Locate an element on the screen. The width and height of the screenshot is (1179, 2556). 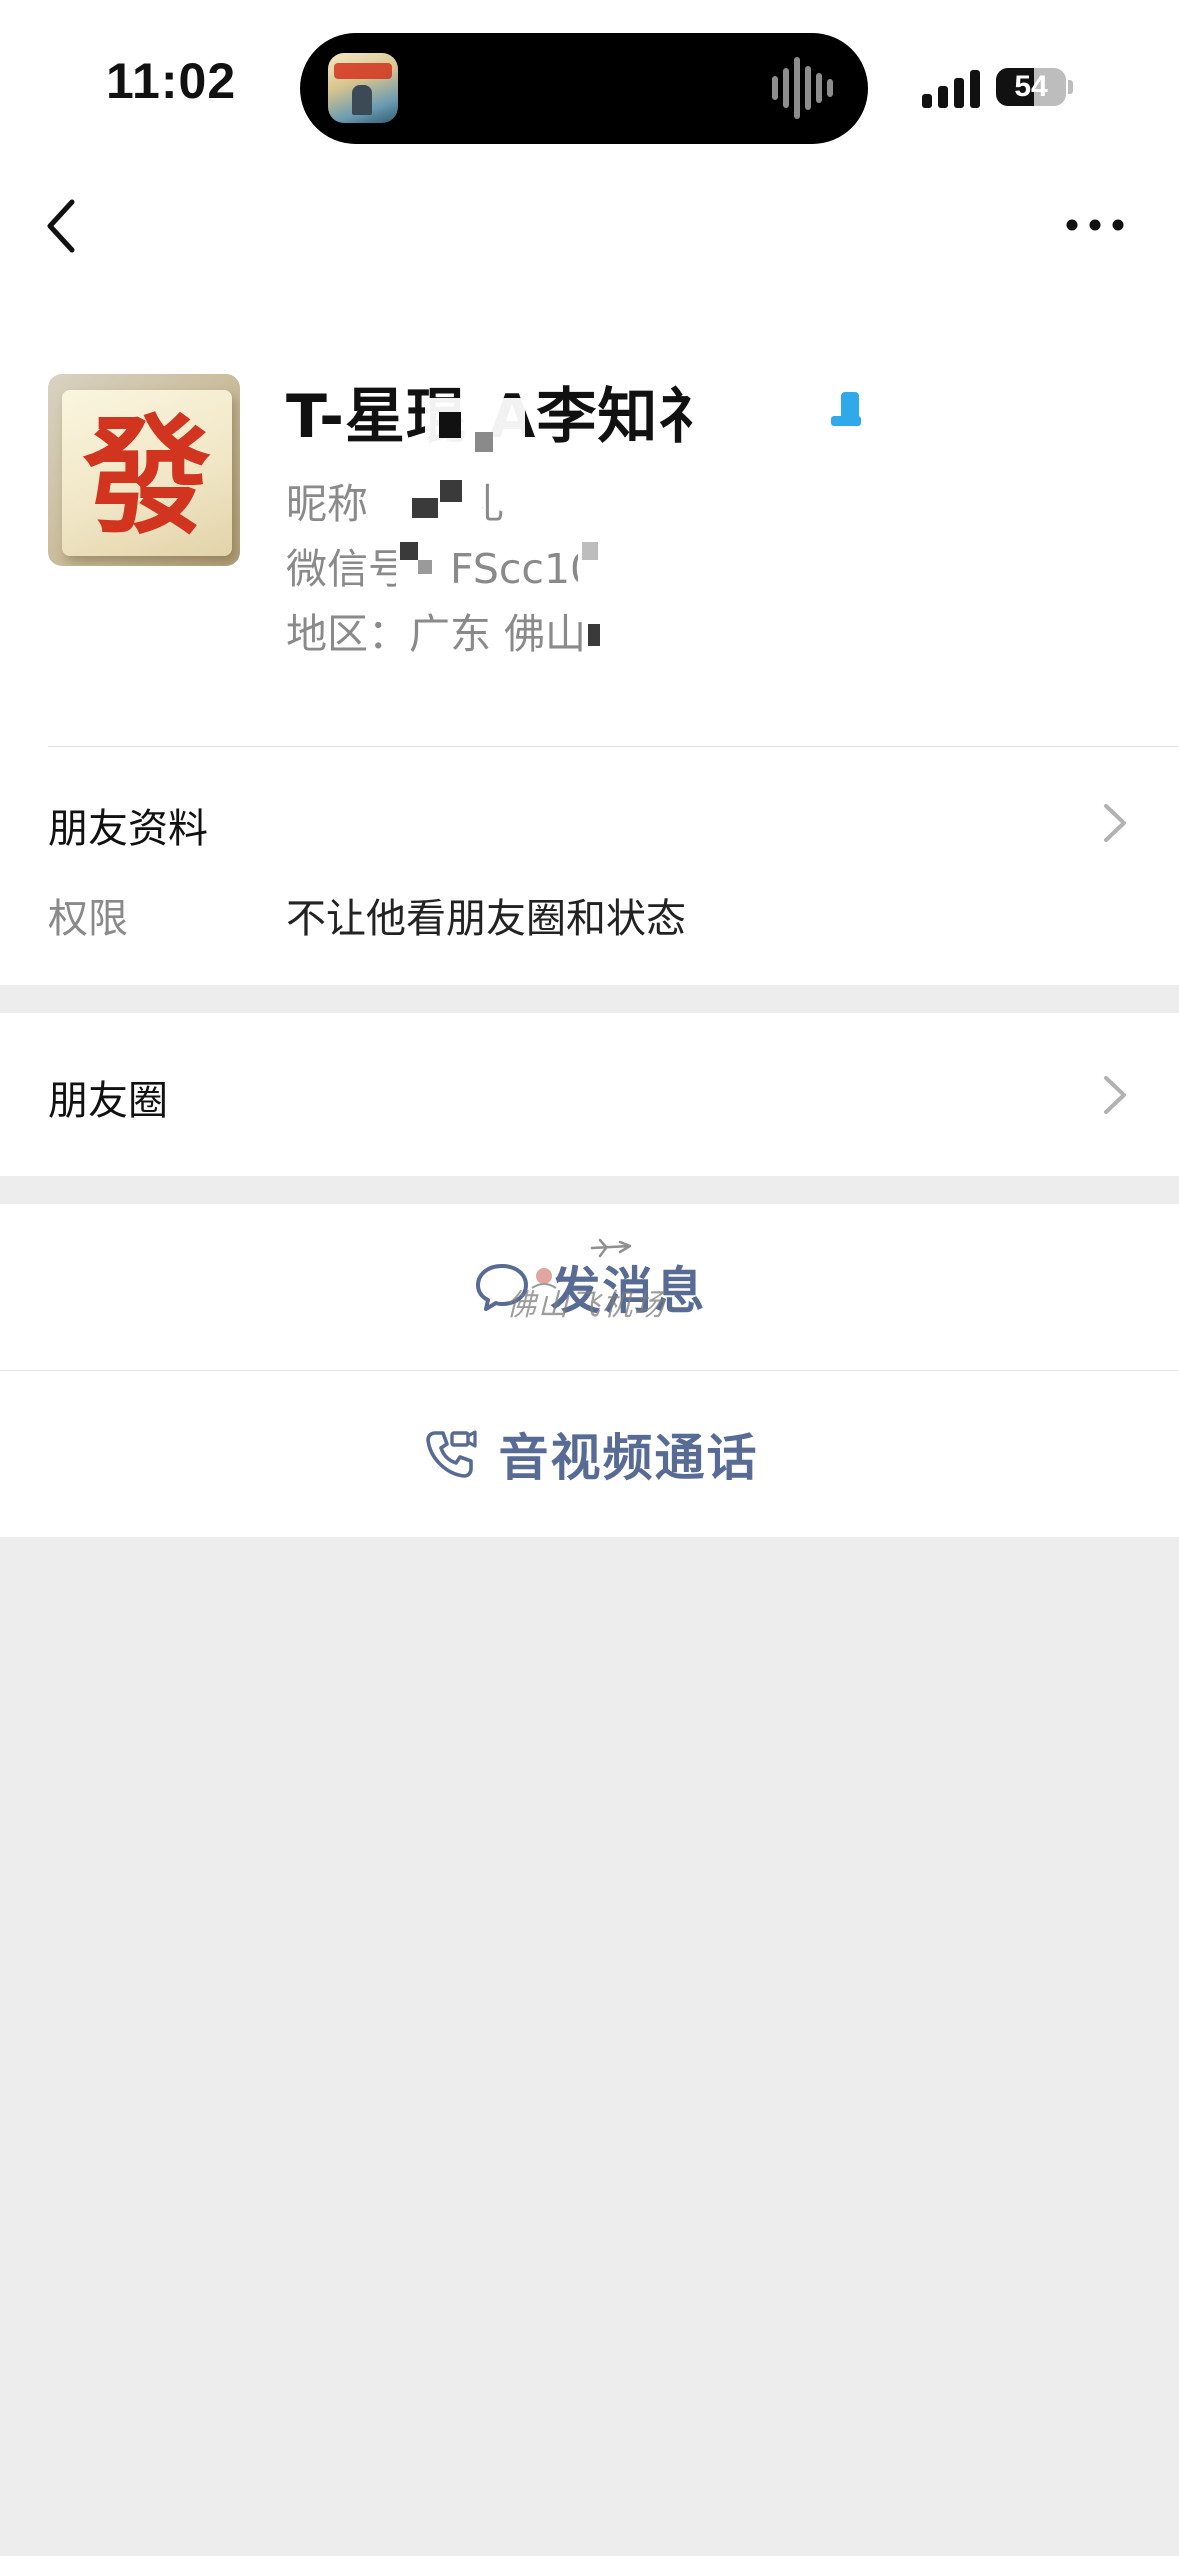
live-activity-app-icon is located at coordinates (363, 88).